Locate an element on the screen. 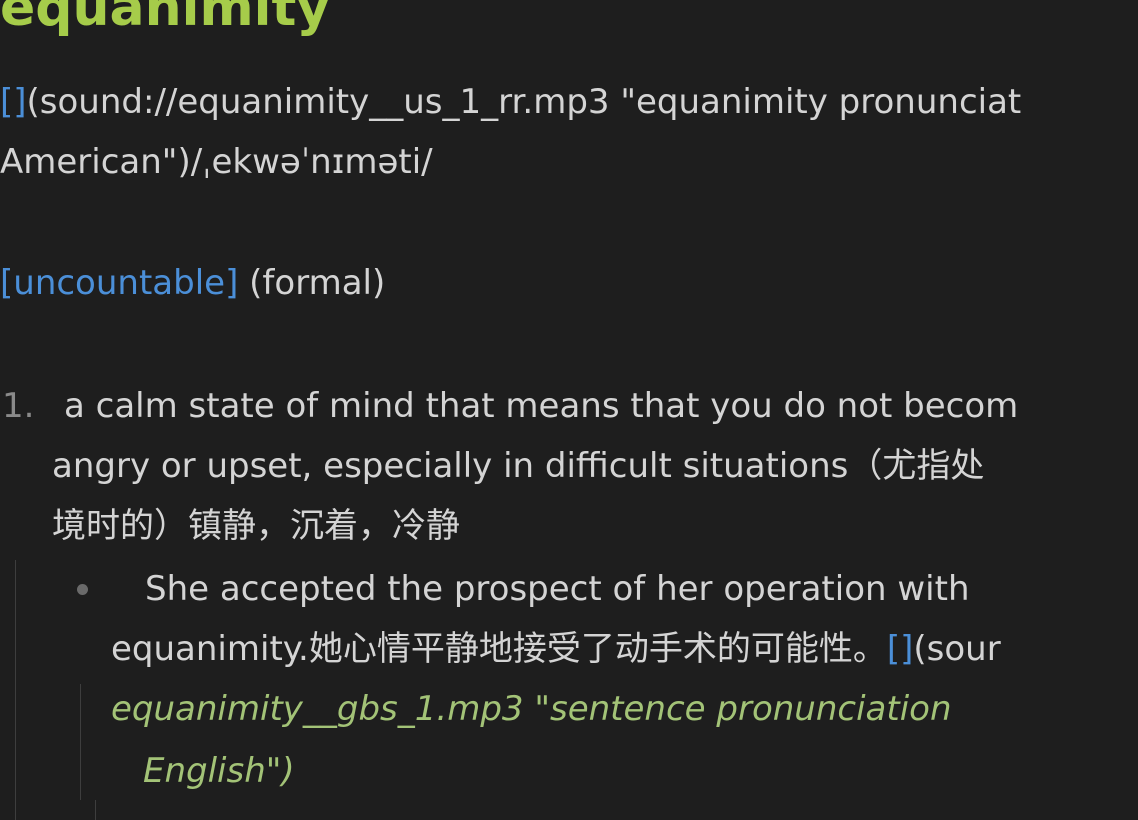  example-sentence-text: equanimity.她心情平静地接受了动手术的可能性。 is located at coordinates (499, 649).